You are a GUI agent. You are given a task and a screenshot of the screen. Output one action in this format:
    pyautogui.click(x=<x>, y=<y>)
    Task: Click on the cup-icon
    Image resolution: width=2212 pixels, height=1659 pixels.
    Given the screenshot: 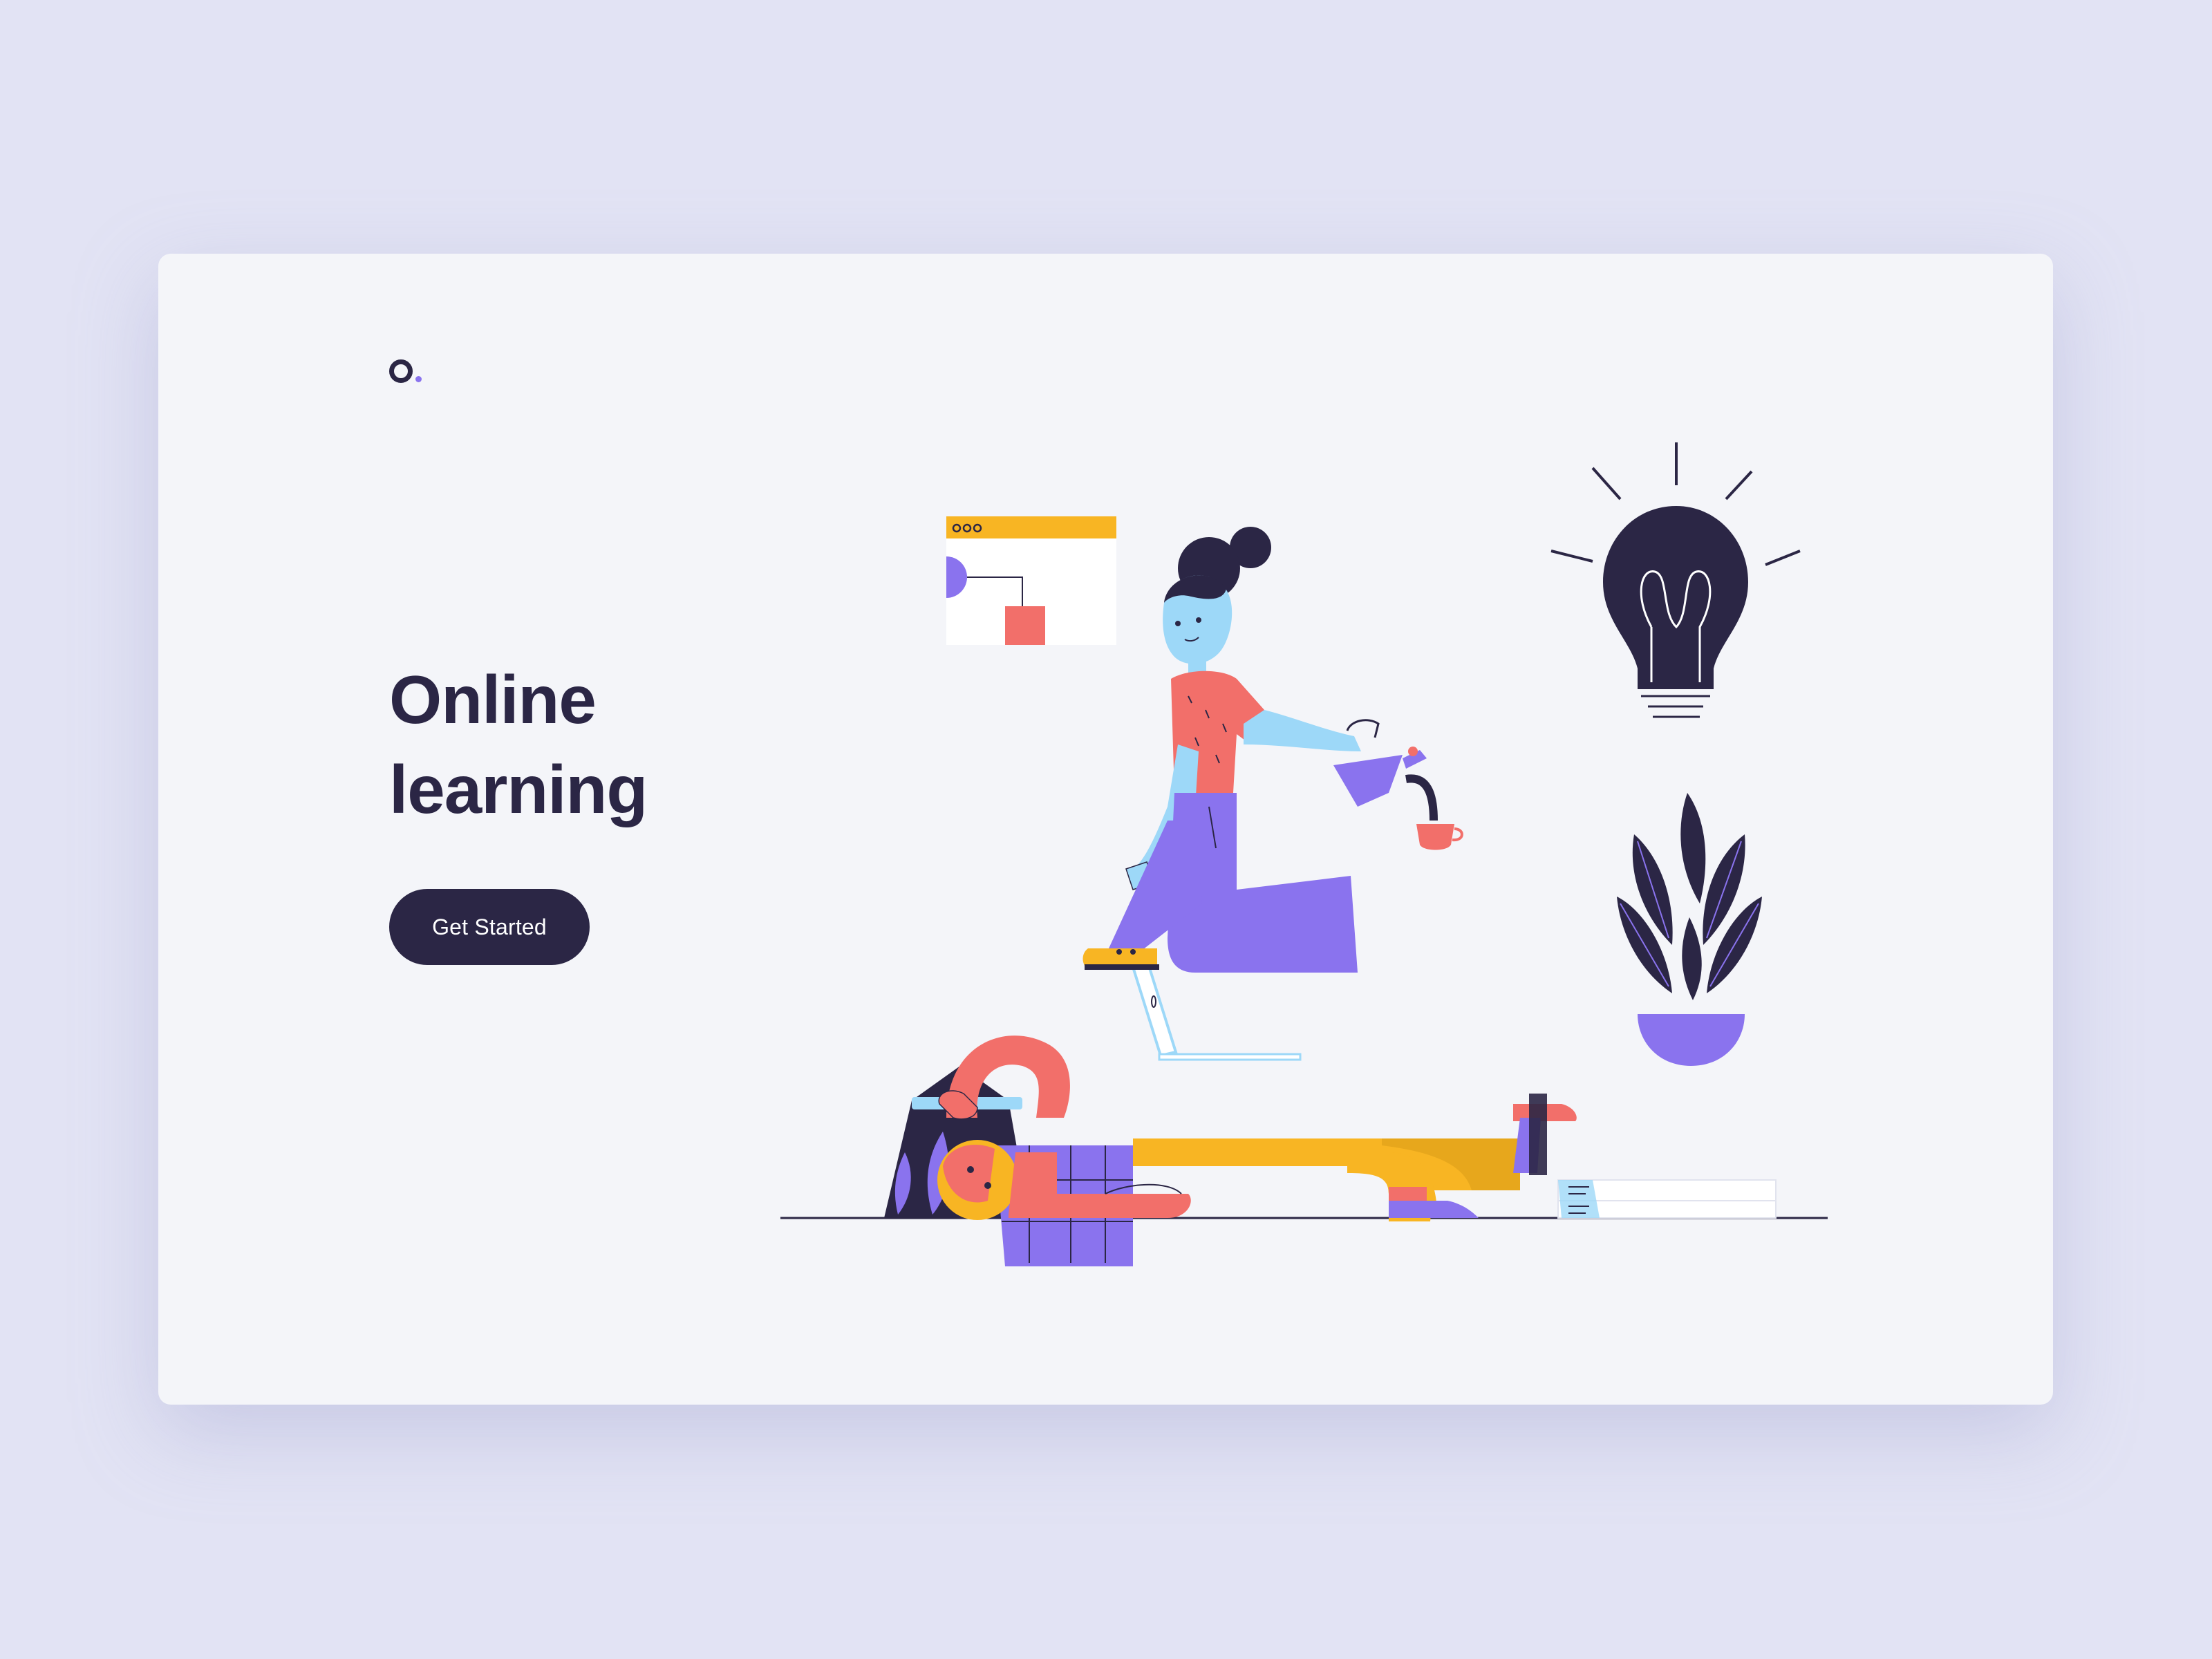 What is the action you would take?
    pyautogui.click(x=1440, y=837)
    